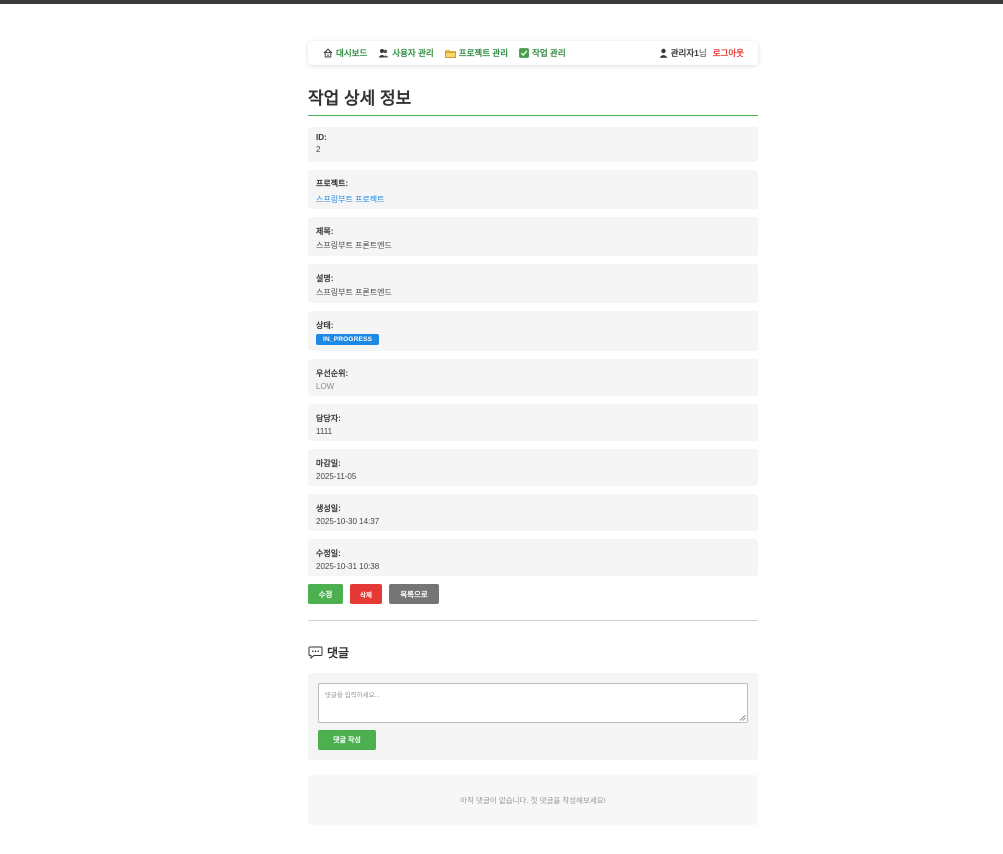 This screenshot has height=854, width=1003. What do you see at coordinates (533, 144) in the screenshot?
I see `field-id: ID: 2` at bounding box center [533, 144].